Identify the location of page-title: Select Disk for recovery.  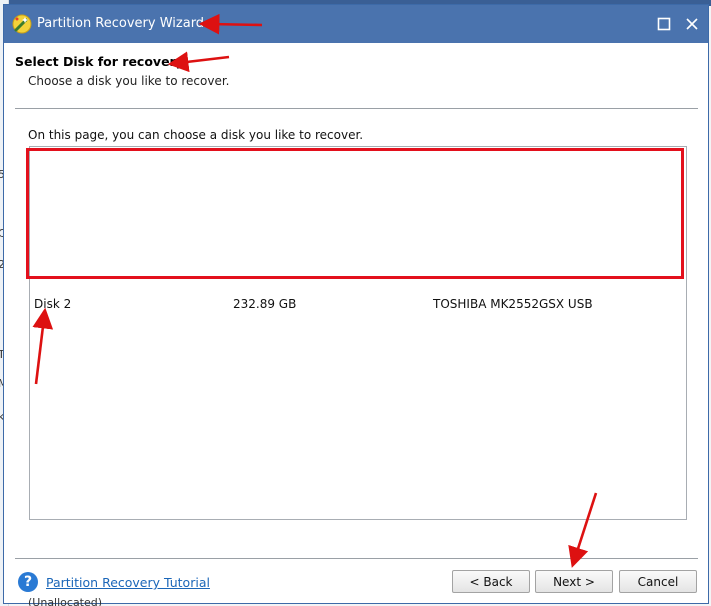
(99, 61).